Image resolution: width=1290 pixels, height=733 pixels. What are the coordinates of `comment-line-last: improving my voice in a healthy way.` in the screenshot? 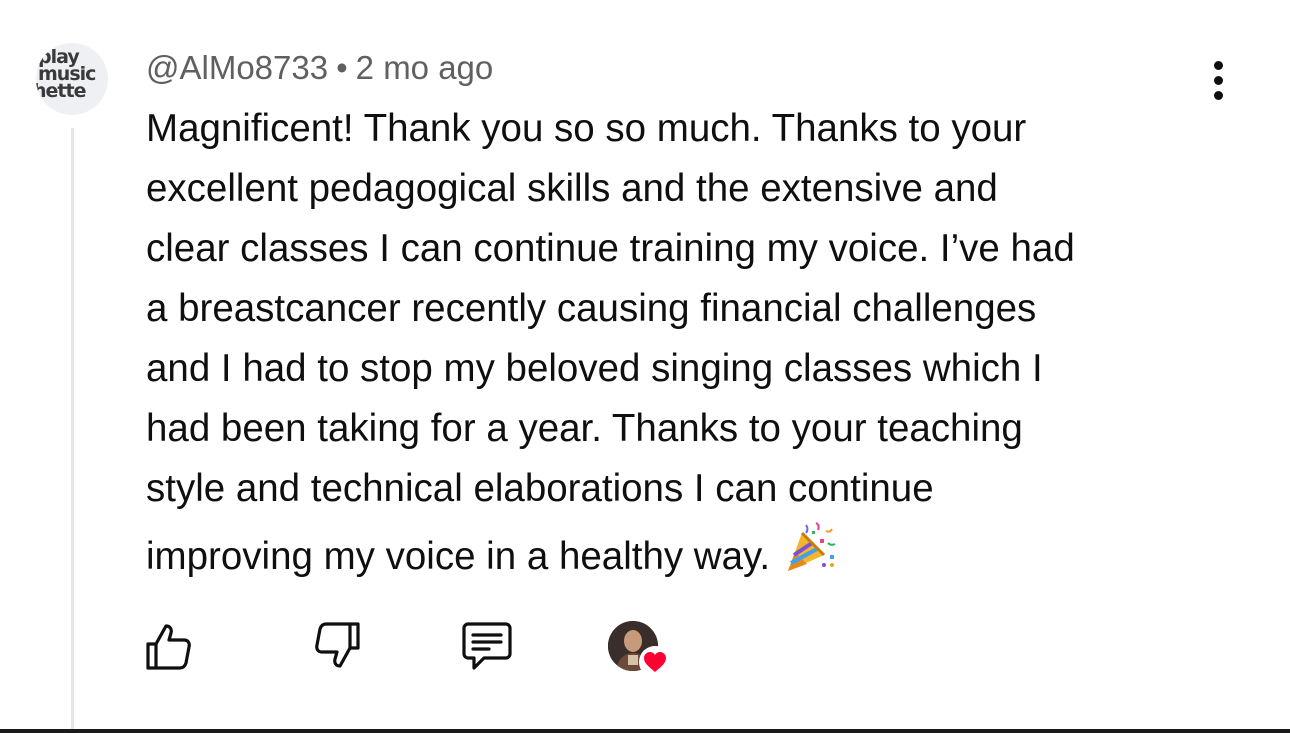 It's located at (676, 556).